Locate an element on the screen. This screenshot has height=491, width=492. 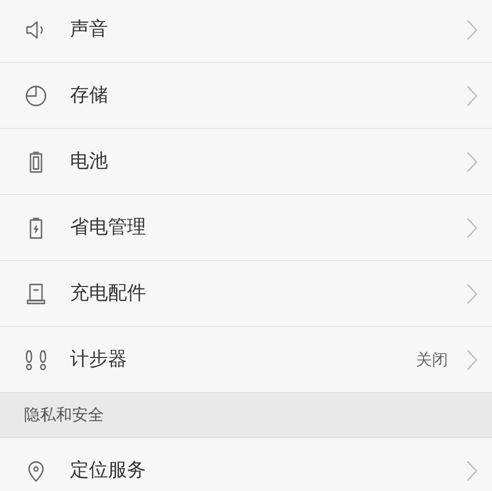
section-title: 隐私和安全 is located at coordinates (64, 415).